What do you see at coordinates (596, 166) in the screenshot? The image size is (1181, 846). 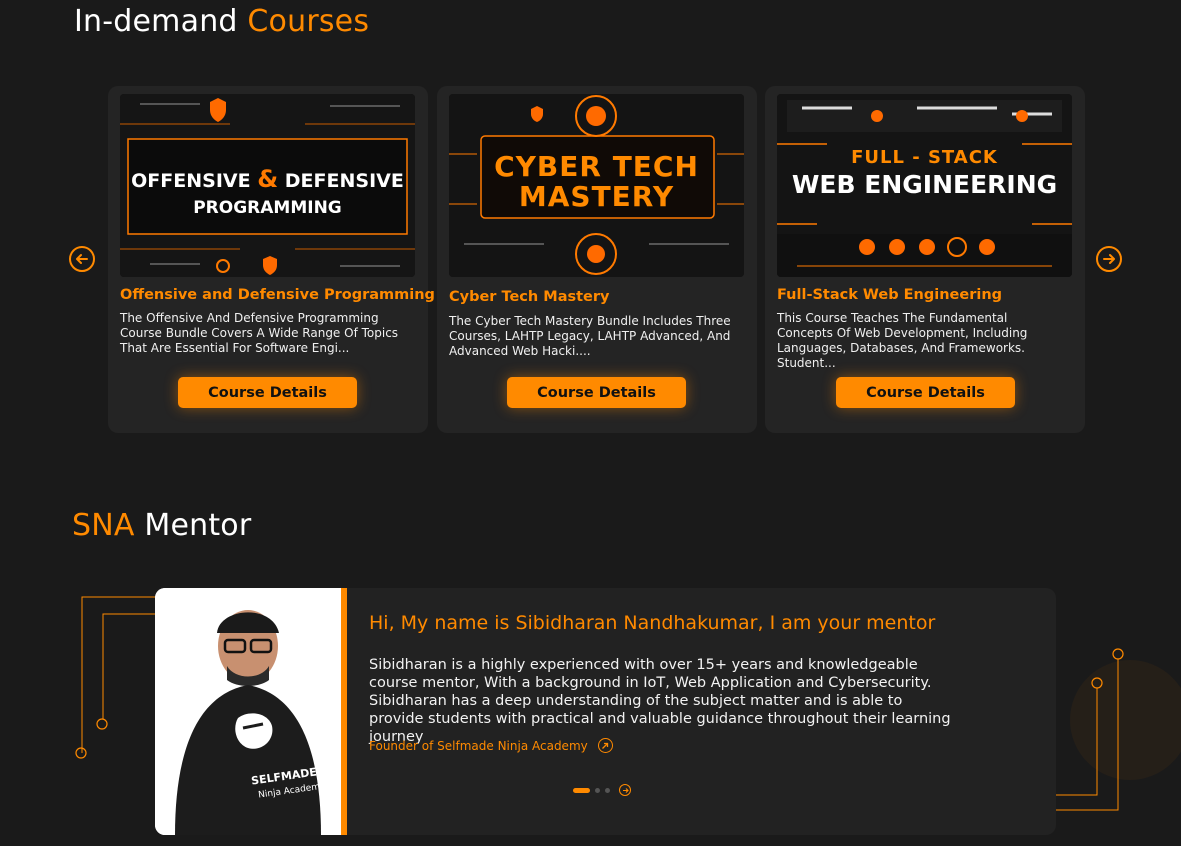 I see `thumb-text-cyber-tech: CYBER TECH` at bounding box center [596, 166].